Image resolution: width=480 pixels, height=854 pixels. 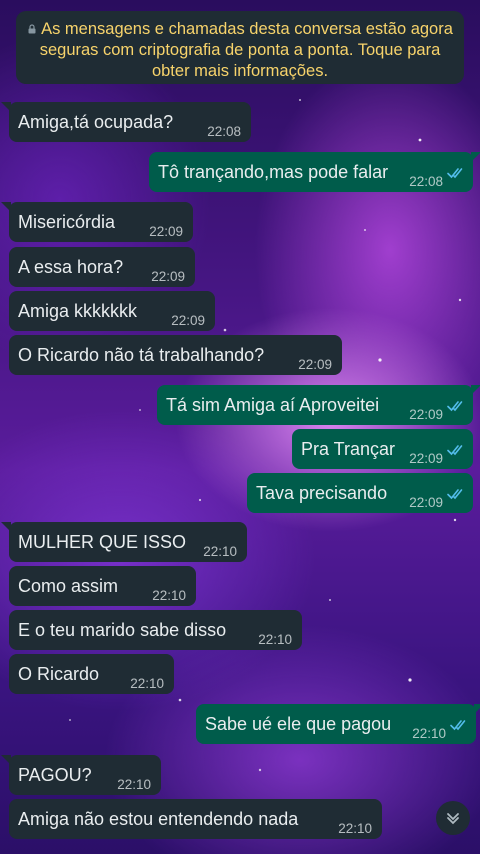 I want to click on outgoing-message: Tava precisando 22:09, so click(x=360, y=493).